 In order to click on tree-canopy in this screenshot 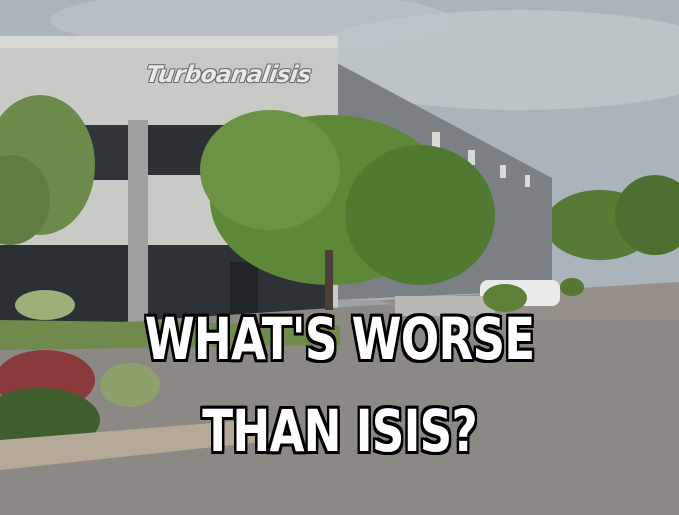, I will do `click(270, 170)`.